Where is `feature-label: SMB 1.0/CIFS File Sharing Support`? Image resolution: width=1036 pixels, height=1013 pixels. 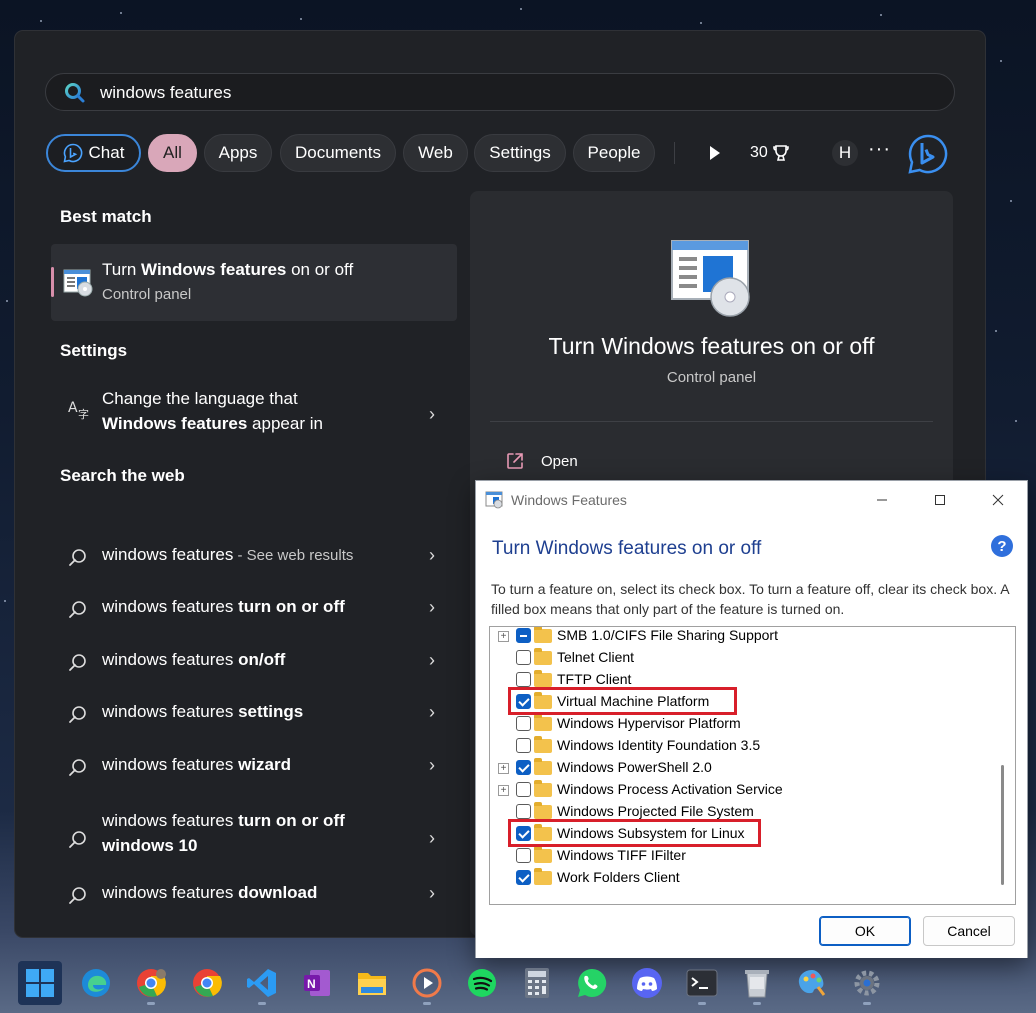
feature-label: SMB 1.0/CIFS File Sharing Support is located at coordinates (667, 635).